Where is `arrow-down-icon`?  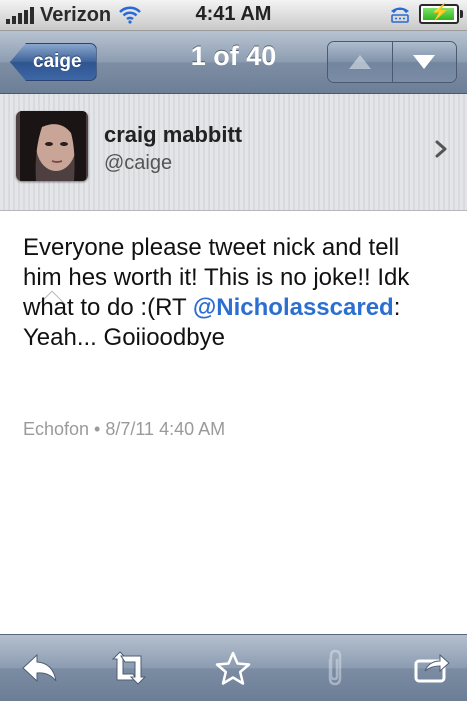
arrow-down-icon is located at coordinates (424, 62).